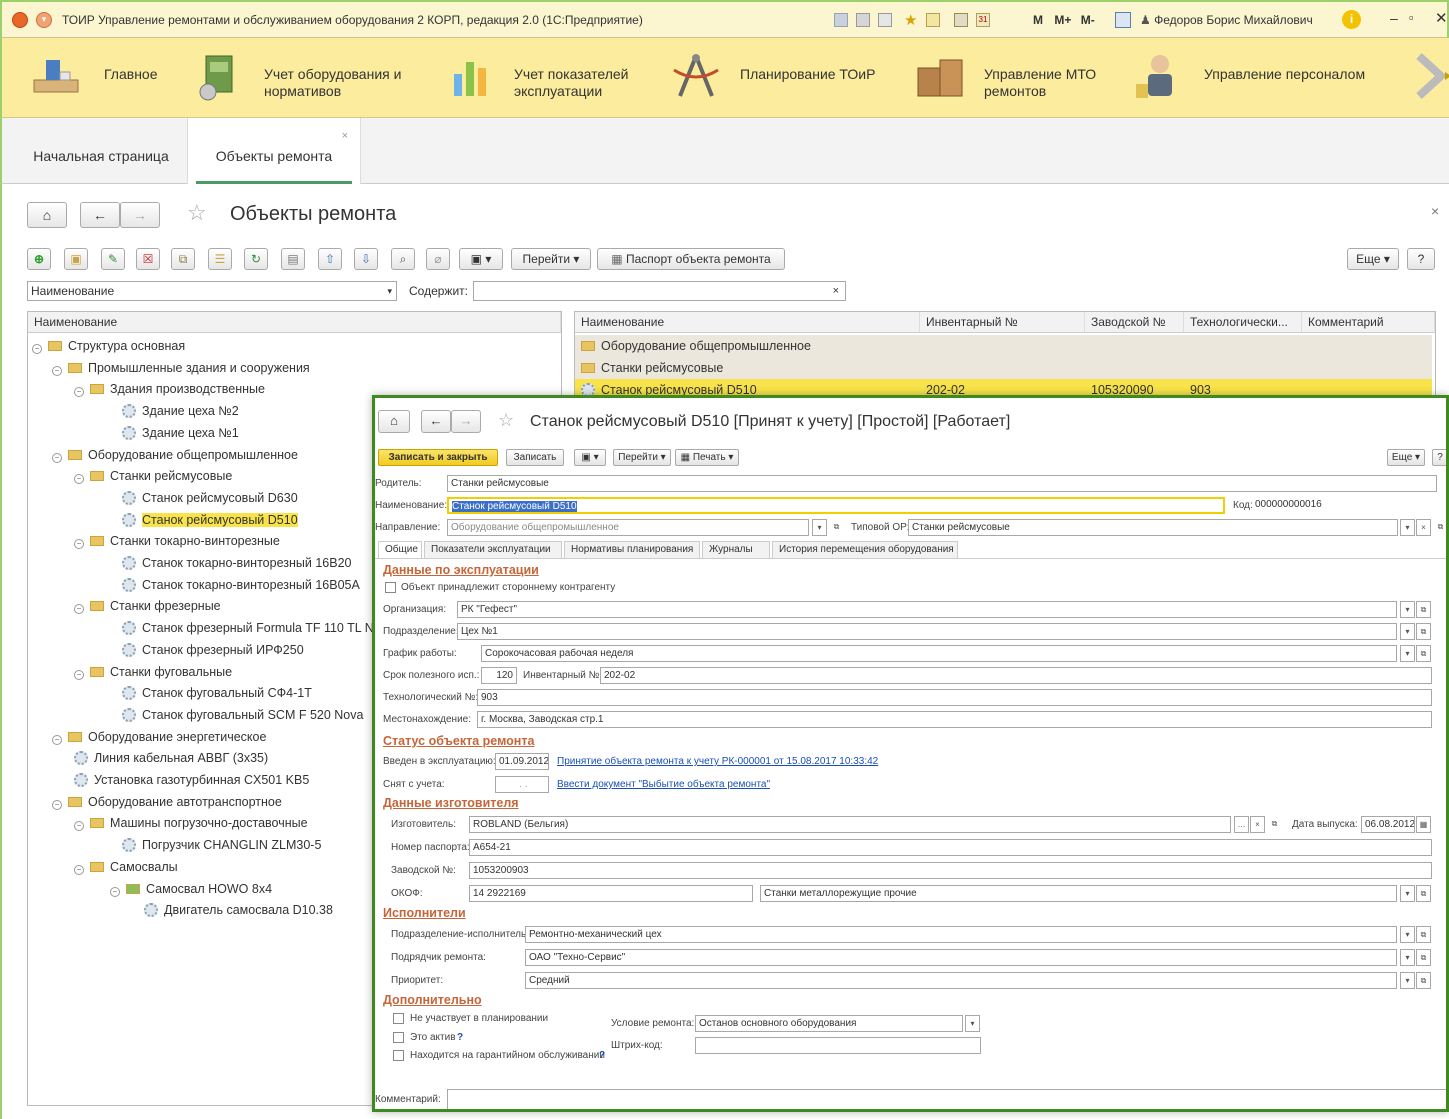 Image resolution: width=1449 pixels, height=1119 pixels. I want to click on col-name: Наименование, so click(747, 322).